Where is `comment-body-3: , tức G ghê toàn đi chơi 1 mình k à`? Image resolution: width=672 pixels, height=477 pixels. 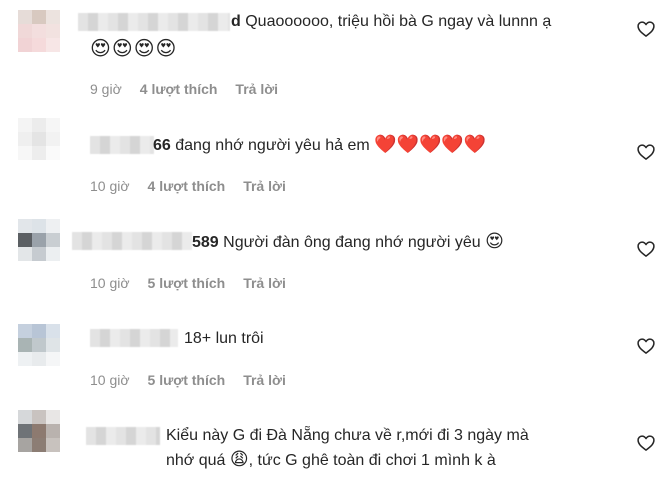 comment-body-3: , tức G ghê toàn đi chơi 1 mình k à is located at coordinates (372, 460).